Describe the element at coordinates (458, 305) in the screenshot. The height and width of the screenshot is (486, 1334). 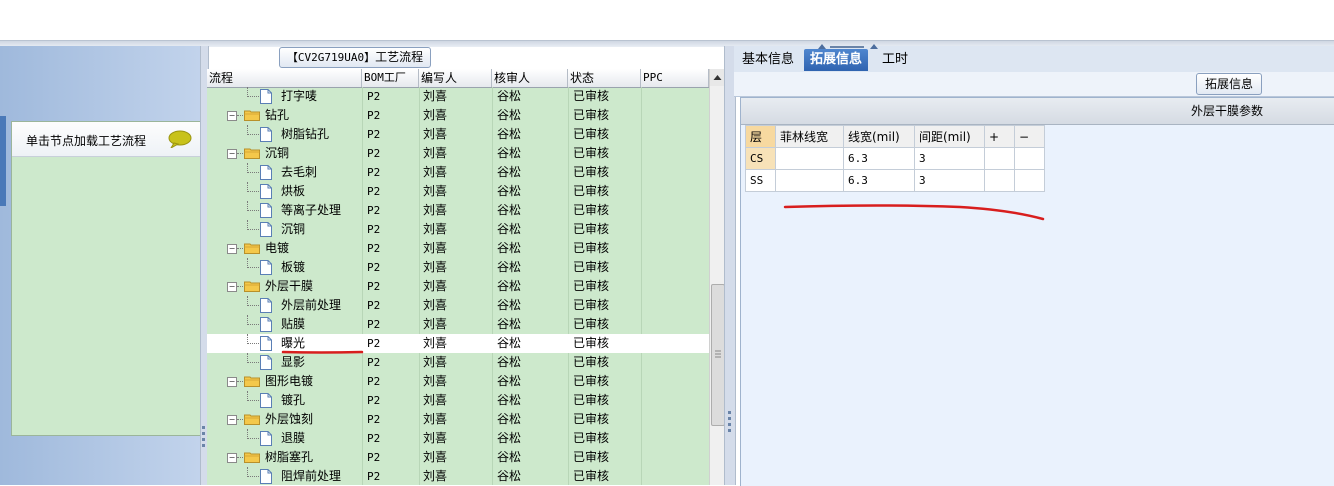
I see `process-row: 外层前处理 P2 刘喜 谷松 已审核` at that location.